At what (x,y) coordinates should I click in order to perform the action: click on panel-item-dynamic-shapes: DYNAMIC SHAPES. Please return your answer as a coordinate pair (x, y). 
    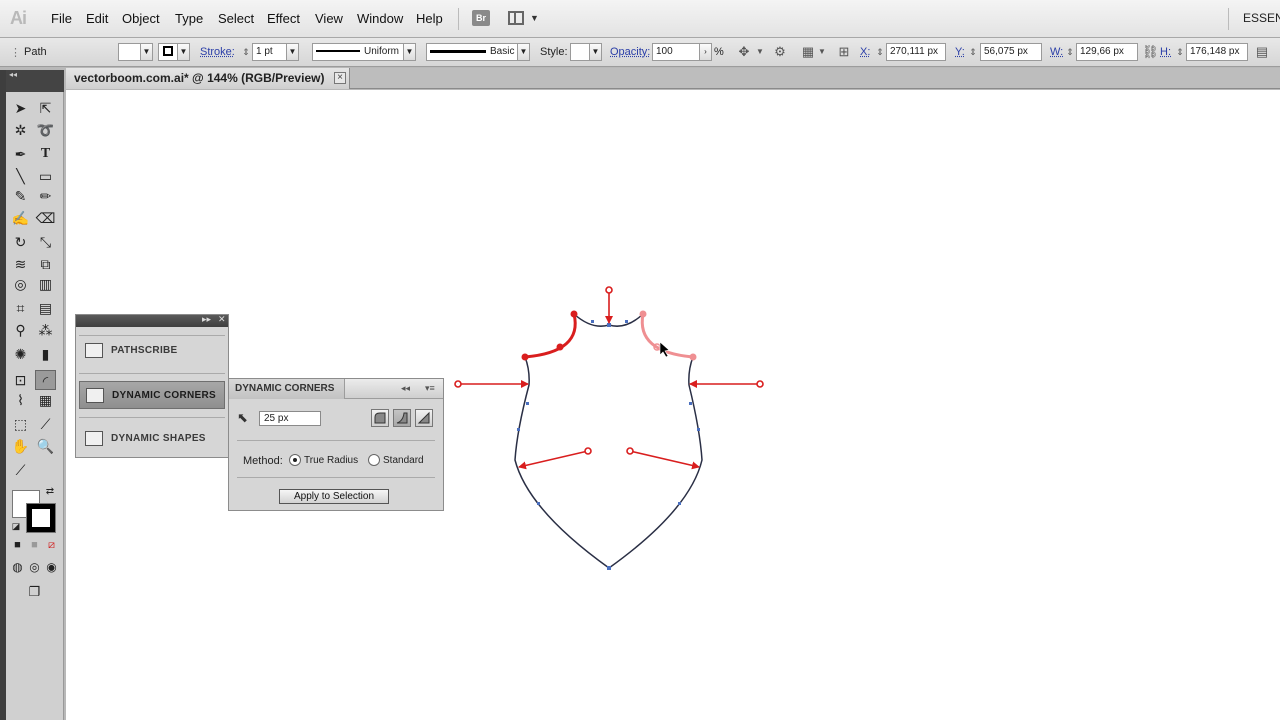
    Looking at the image, I should click on (152, 439).